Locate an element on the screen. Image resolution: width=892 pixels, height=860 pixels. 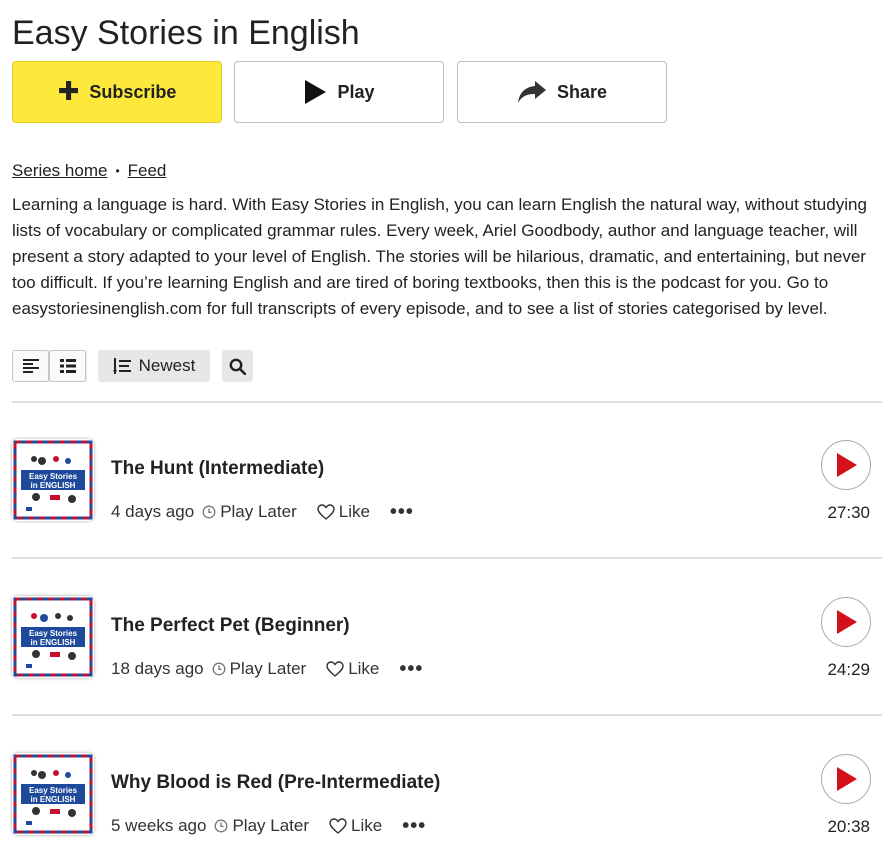
compact-view-button is located at coordinates (30, 366).